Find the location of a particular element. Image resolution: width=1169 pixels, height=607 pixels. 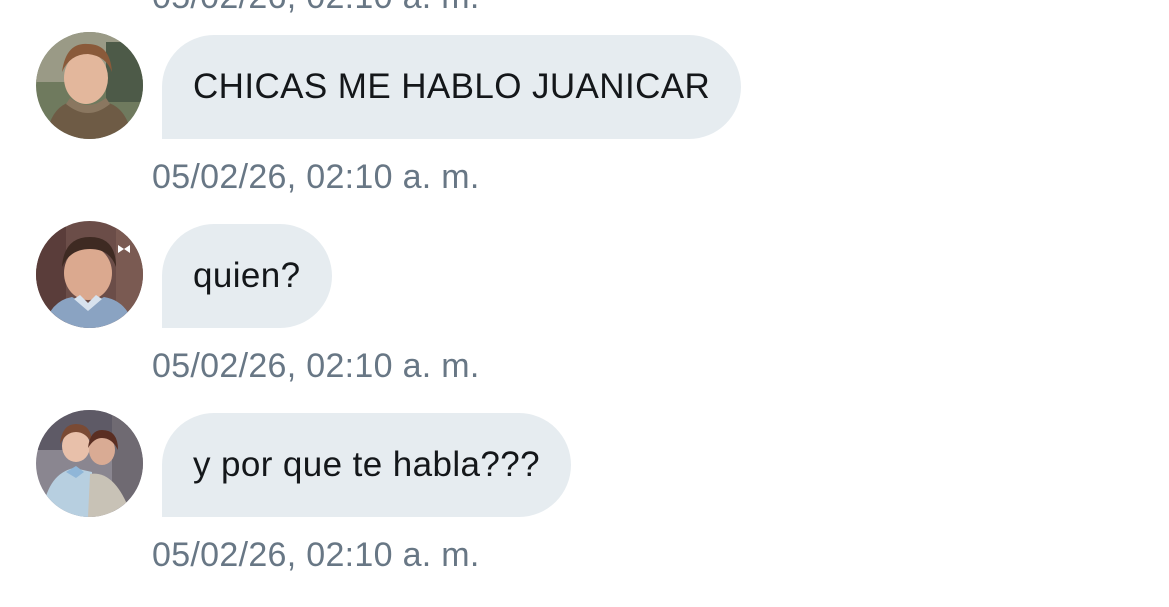

message-bubble: y por que te habla??? is located at coordinates (367, 465).